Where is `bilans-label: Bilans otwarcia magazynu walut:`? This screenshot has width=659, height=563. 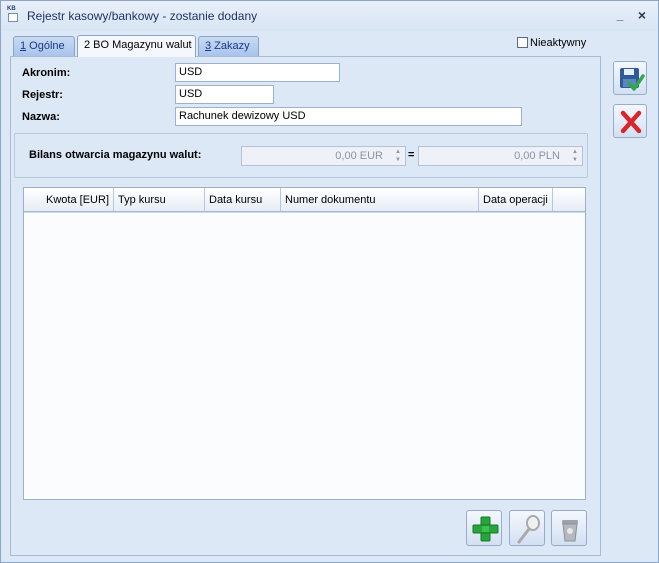
bilans-label: Bilans otwarcia magazynu walut: is located at coordinates (115, 155).